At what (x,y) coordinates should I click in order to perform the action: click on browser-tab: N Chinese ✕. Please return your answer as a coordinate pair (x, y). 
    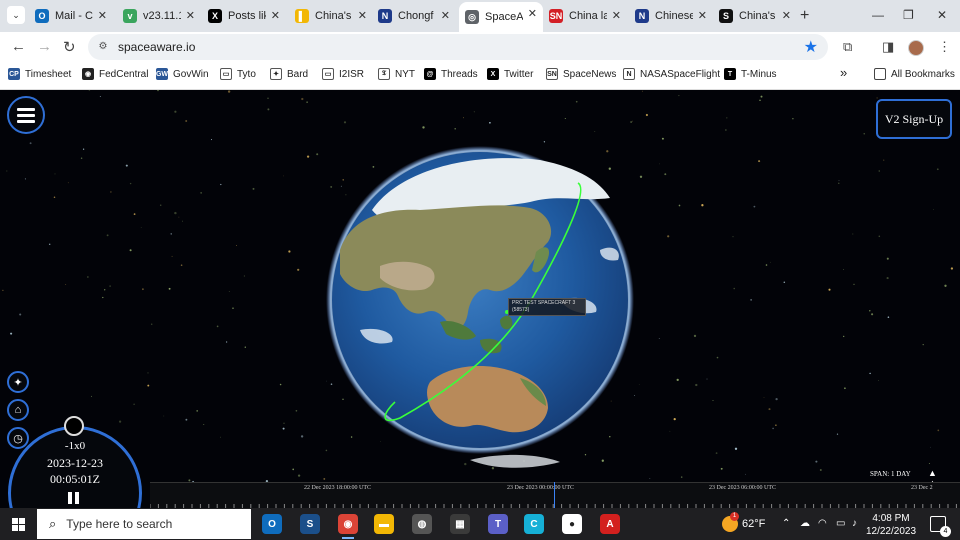
    Looking at the image, I should click on (671, 16).